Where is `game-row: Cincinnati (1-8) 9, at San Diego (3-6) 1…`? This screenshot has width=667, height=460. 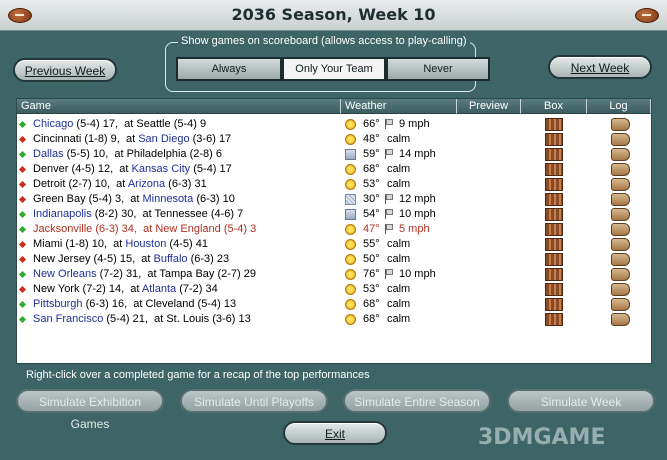 game-row: Cincinnati (1-8) 9, at San Diego (3-6) 1… is located at coordinates (334, 140).